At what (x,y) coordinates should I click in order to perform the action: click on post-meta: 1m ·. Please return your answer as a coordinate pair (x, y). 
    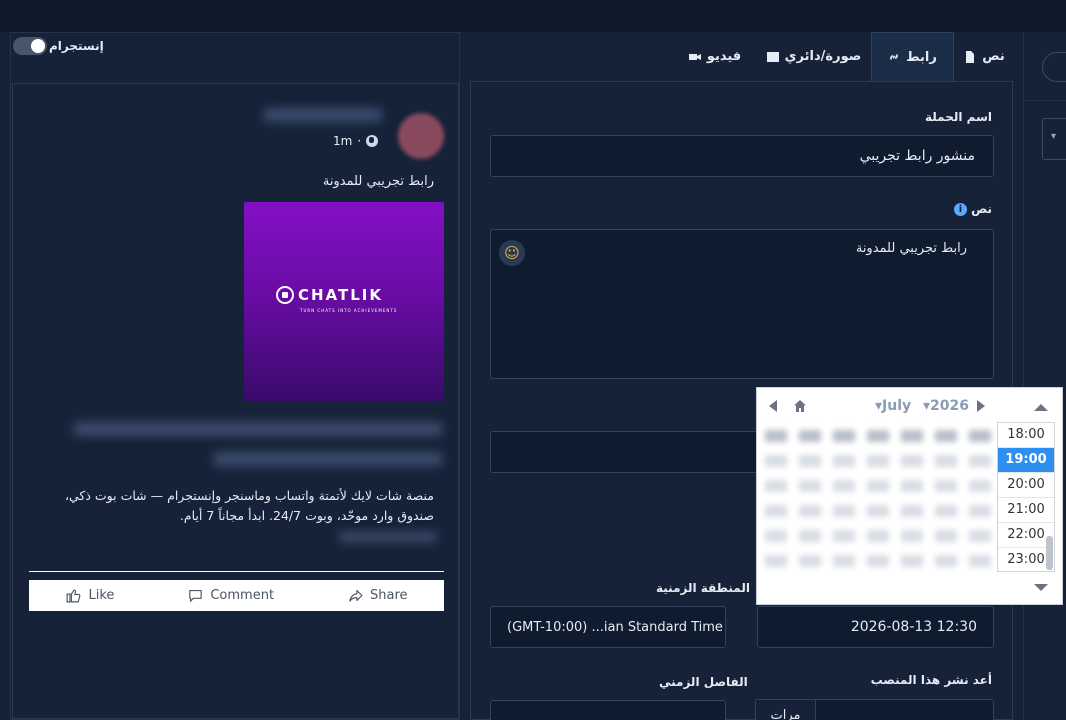
    Looking at the image, I should click on (356, 141).